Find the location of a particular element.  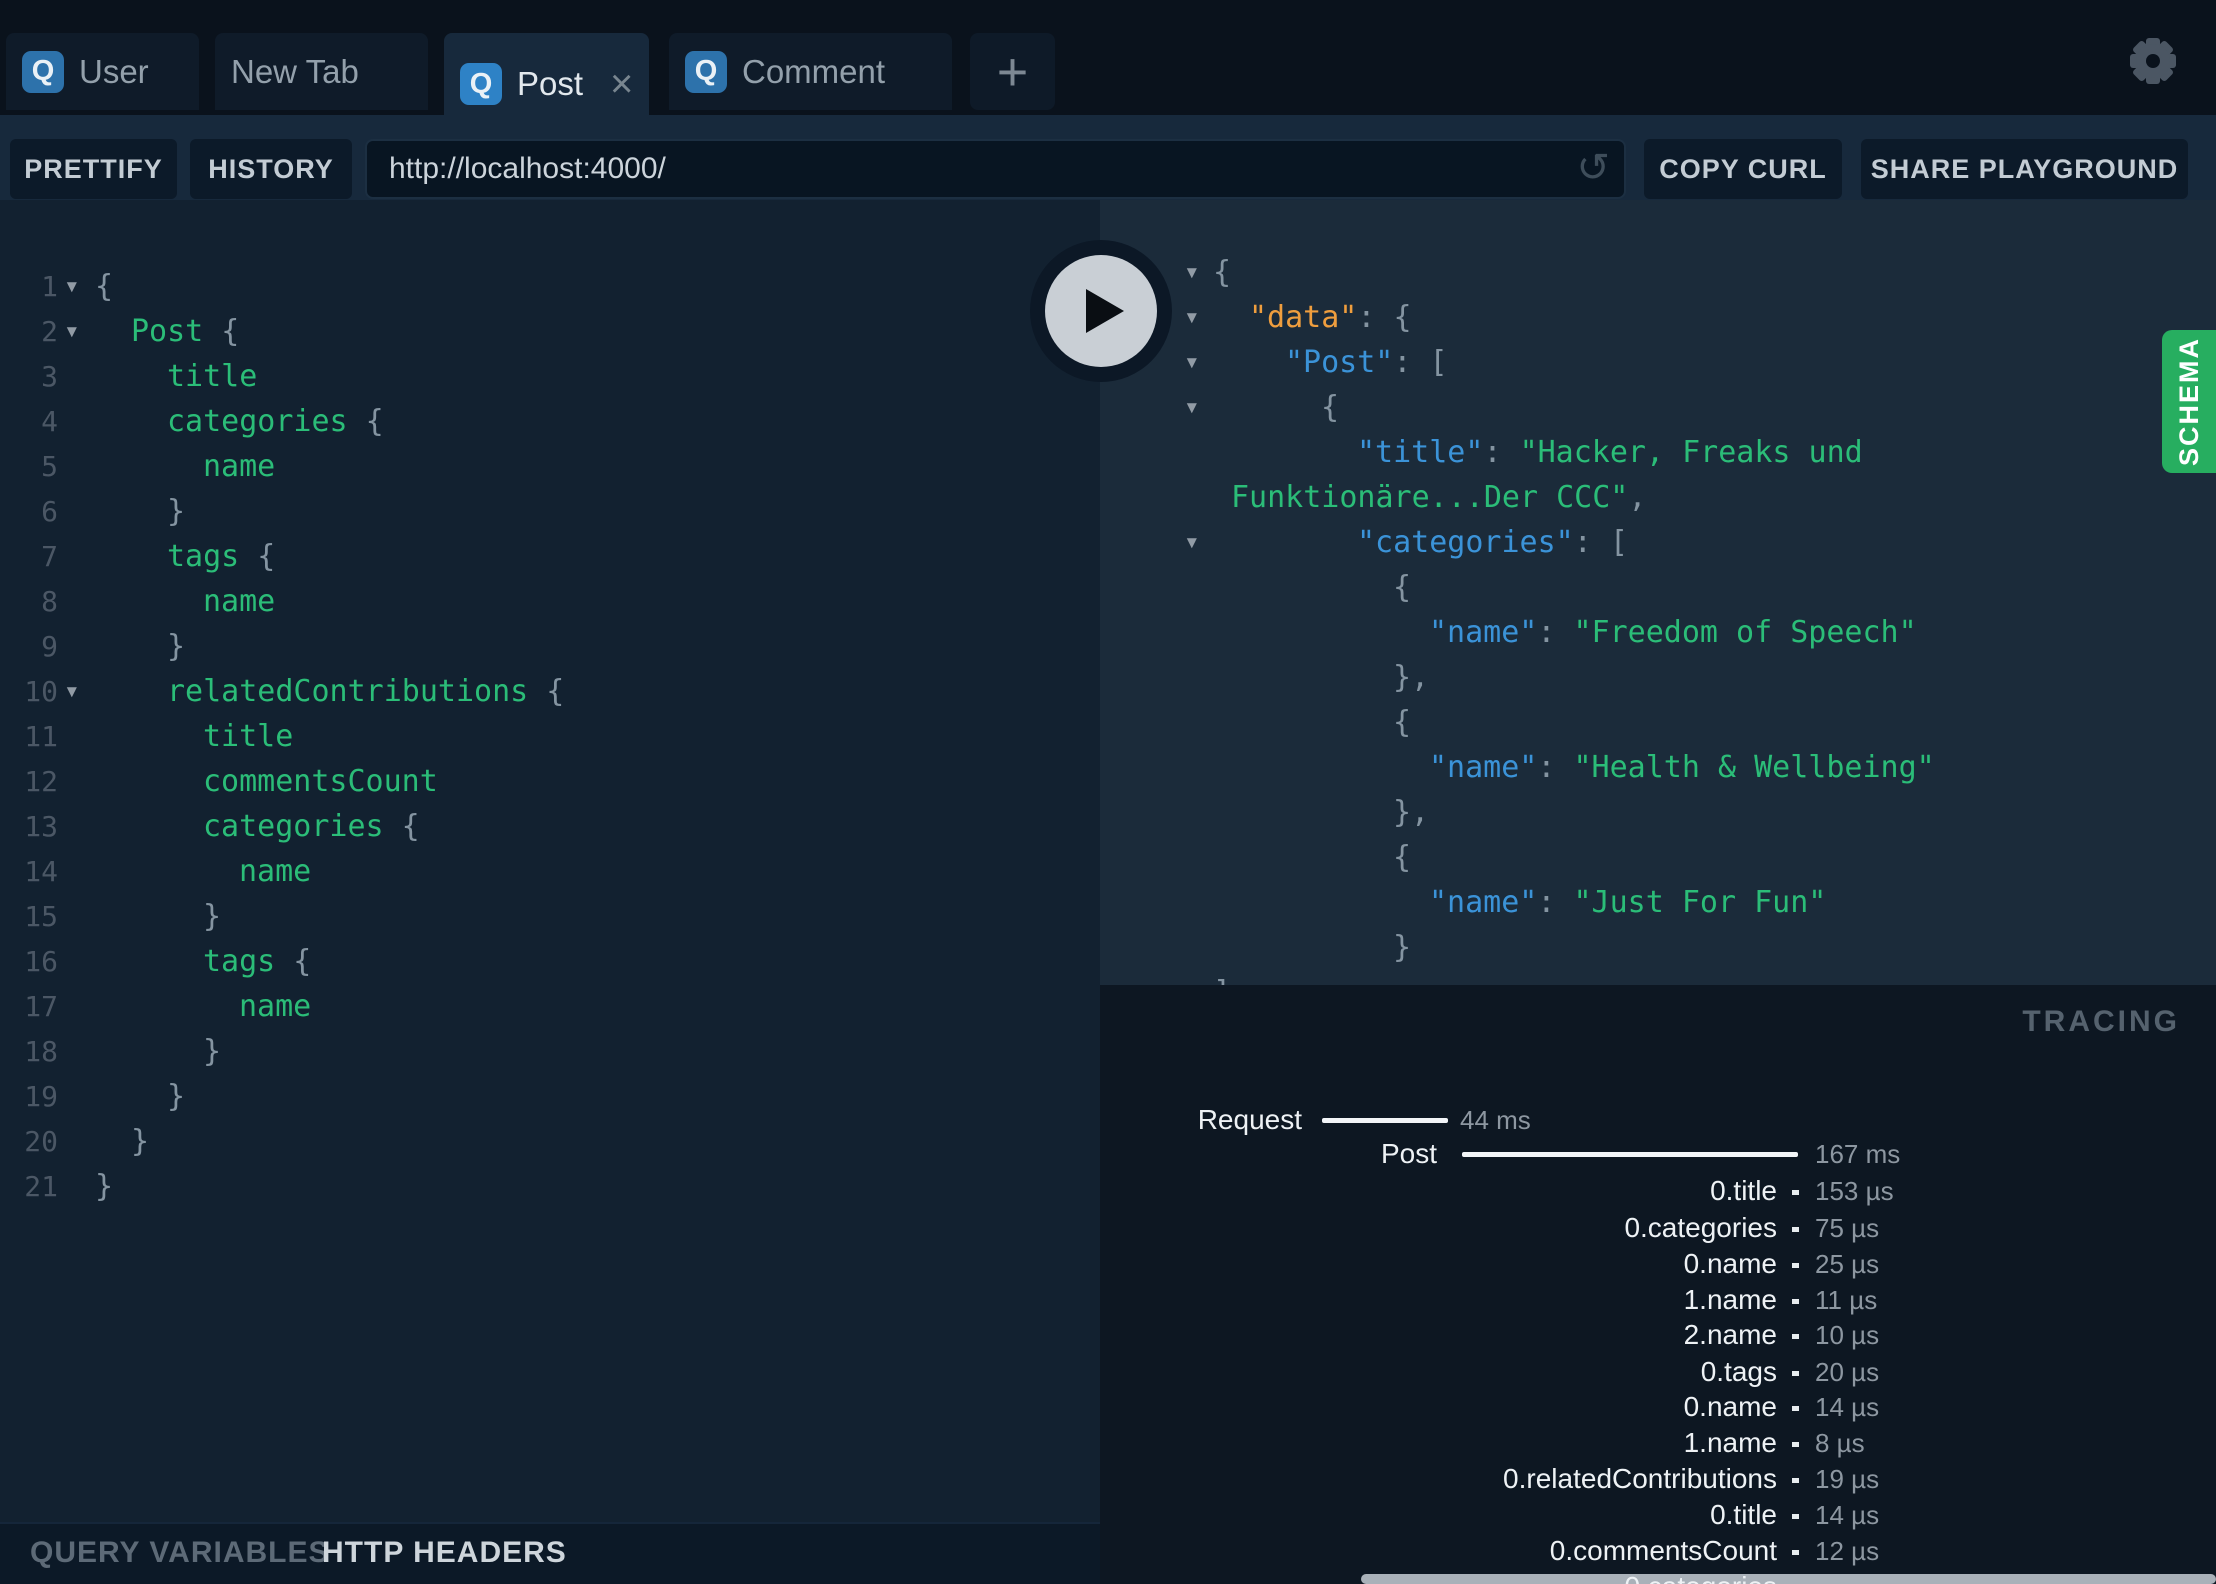

refresh-schema-icon: ↺ is located at coordinates (1593, 168).